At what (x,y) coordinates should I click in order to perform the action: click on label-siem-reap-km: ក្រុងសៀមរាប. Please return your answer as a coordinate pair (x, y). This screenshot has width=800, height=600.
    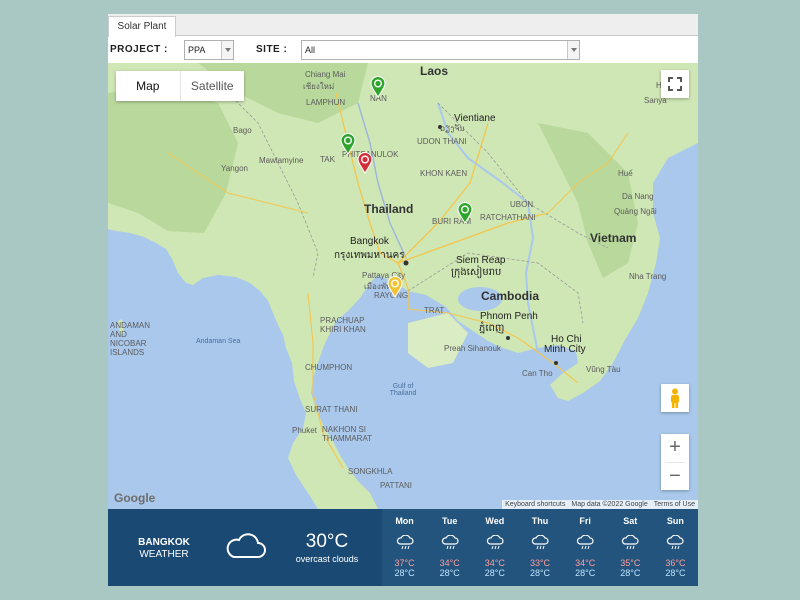
    Looking at the image, I should click on (476, 272).